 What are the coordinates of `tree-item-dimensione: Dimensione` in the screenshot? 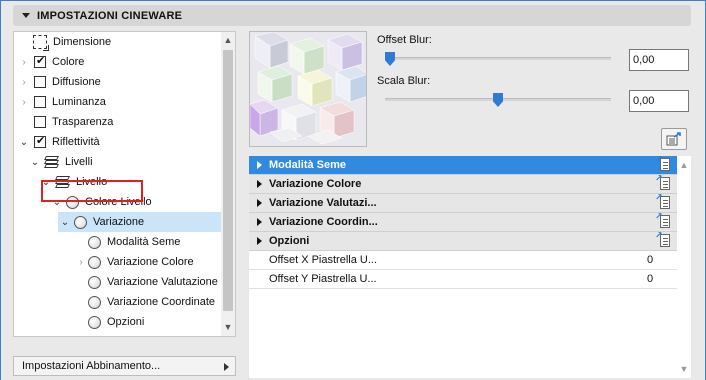 It's located at (63, 42).